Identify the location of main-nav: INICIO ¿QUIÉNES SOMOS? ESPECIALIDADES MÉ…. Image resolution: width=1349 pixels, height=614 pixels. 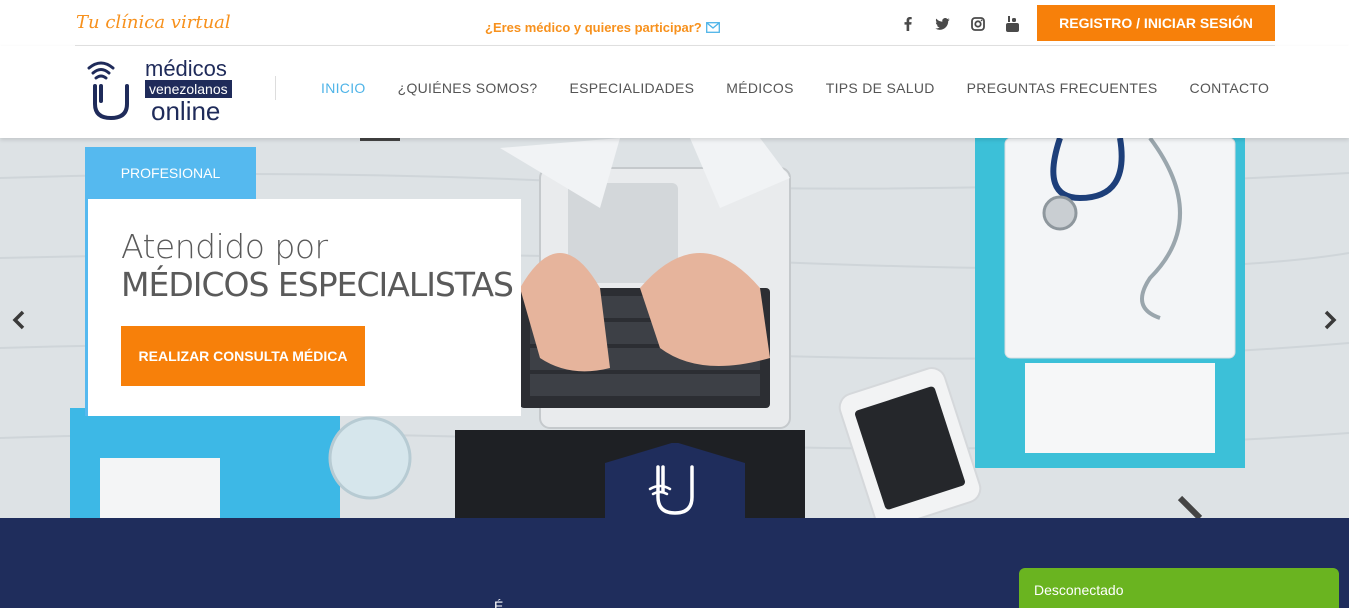
(795, 88).